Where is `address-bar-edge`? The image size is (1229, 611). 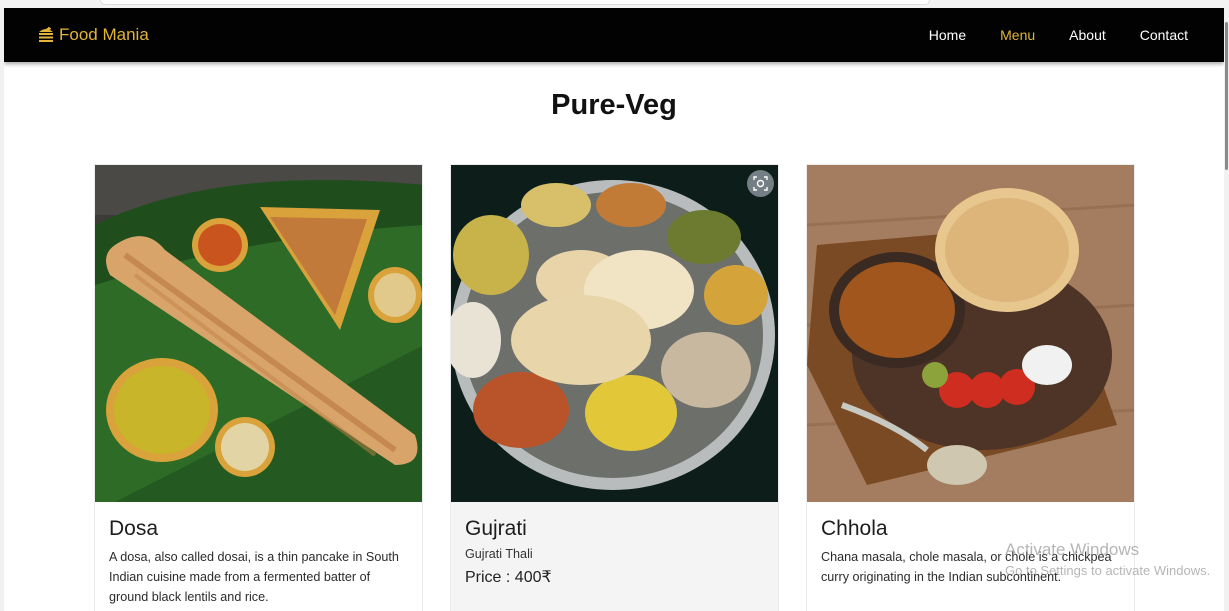
address-bar-edge is located at coordinates (515, 2).